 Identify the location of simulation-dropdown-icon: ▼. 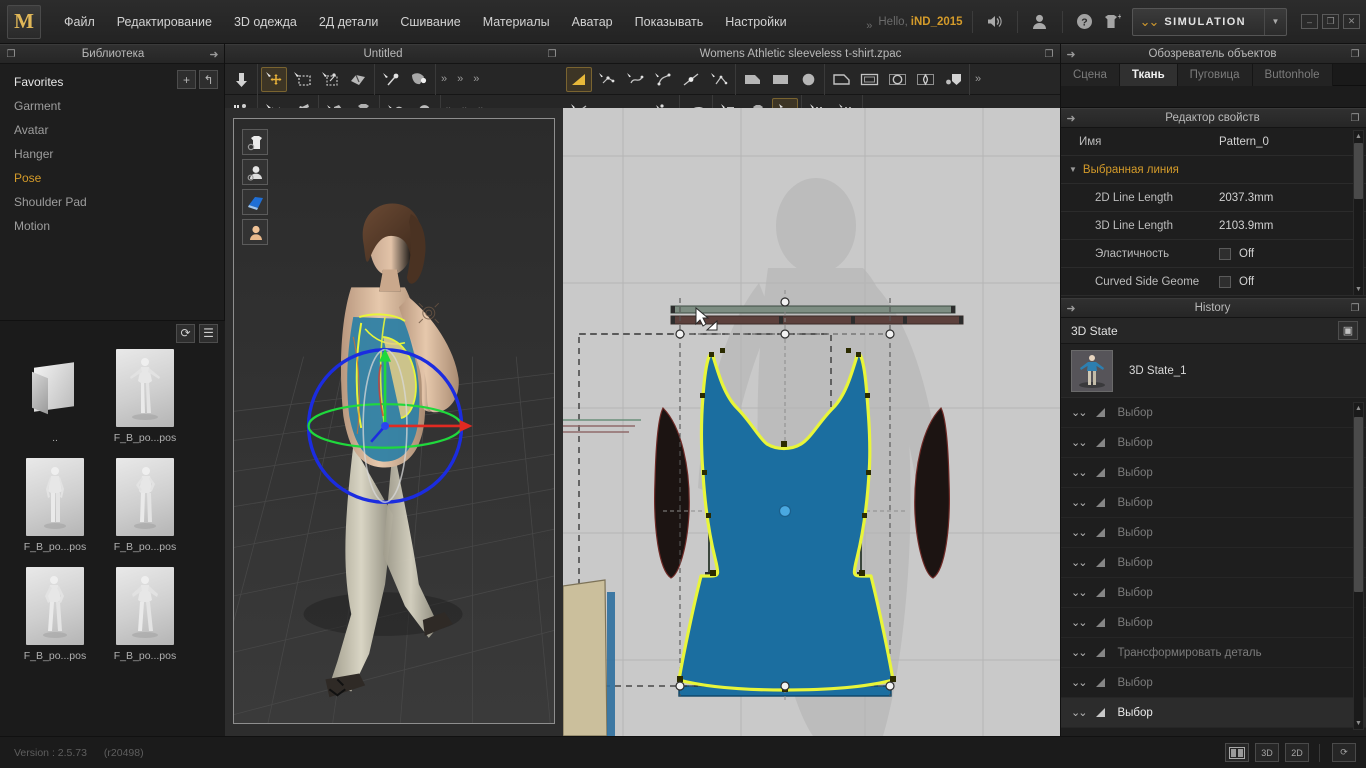
(1275, 21).